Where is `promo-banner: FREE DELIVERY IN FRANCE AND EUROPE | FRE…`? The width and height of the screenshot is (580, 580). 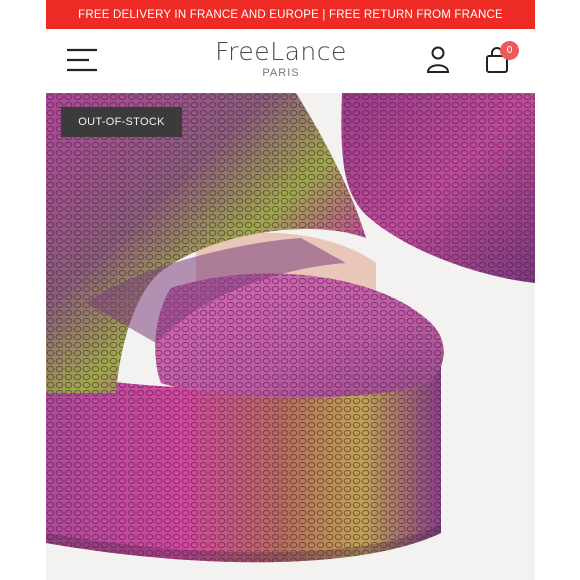 promo-banner: FREE DELIVERY IN FRANCE AND EUROPE | FRE… is located at coordinates (290, 14).